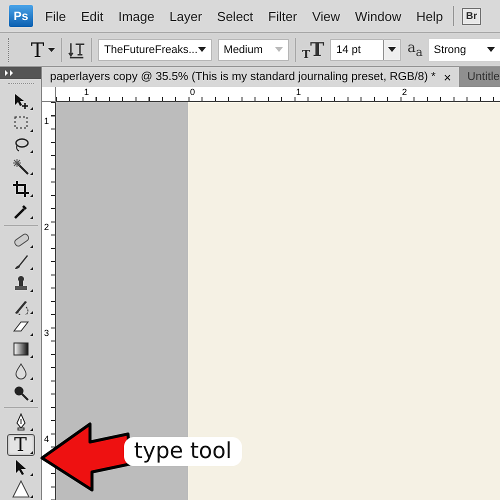 The image size is (500, 500). Describe the element at coordinates (21, 349) in the screenshot. I see `gradient-icon` at that location.